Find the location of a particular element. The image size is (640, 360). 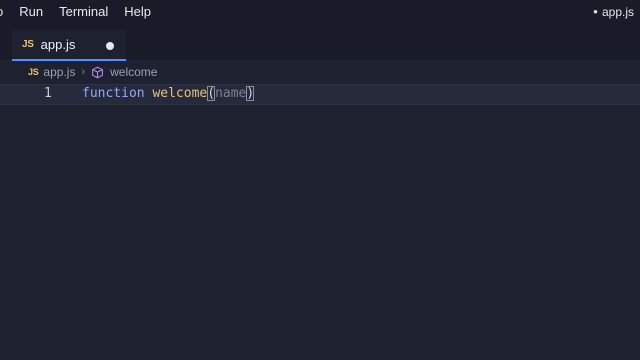

keyword-token: function is located at coordinates (113, 93).